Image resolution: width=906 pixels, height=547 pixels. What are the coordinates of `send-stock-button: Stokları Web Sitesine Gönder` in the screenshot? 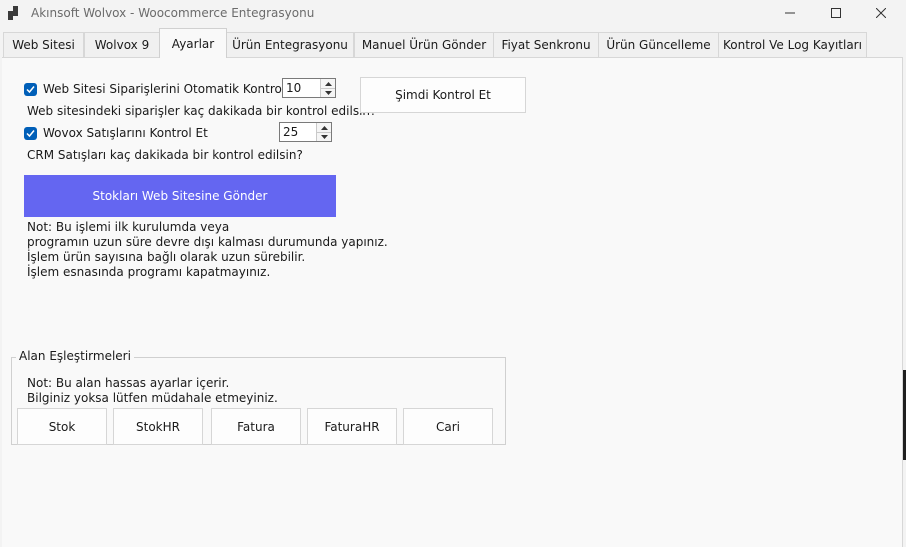 It's located at (180, 196).